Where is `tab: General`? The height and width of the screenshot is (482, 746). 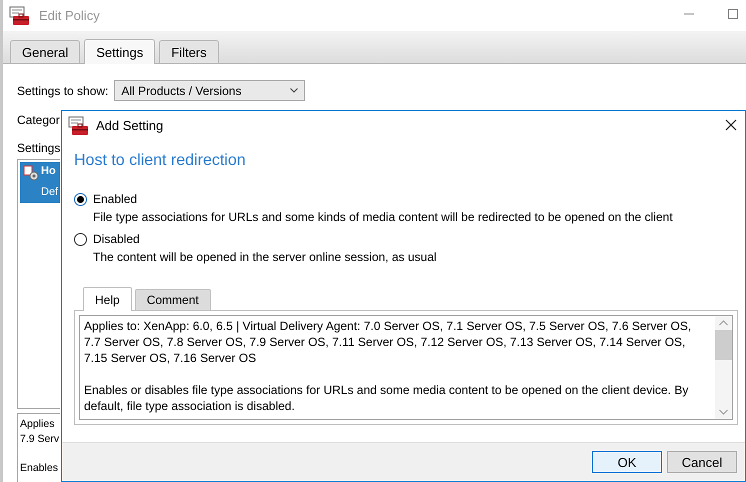 tab: General is located at coordinates (45, 51).